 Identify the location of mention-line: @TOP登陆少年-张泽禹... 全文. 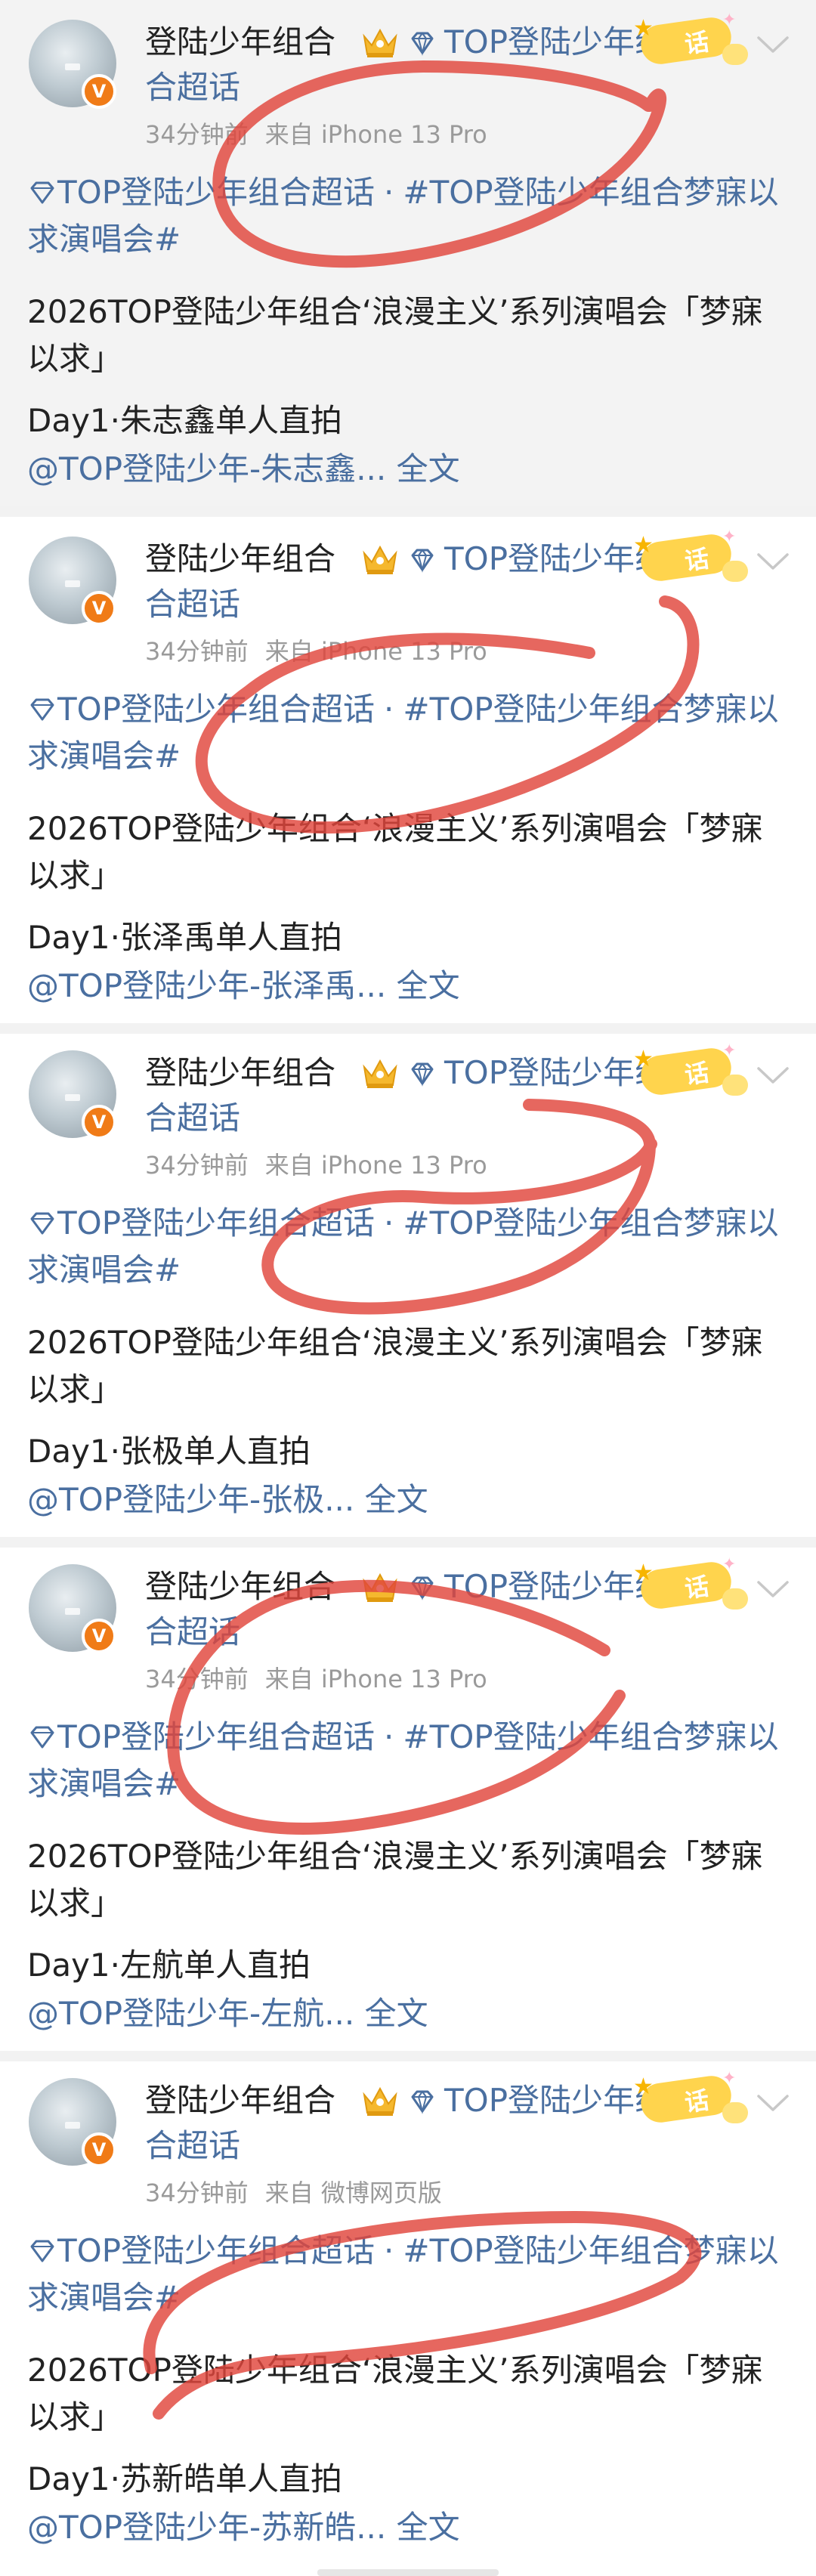
(243, 986).